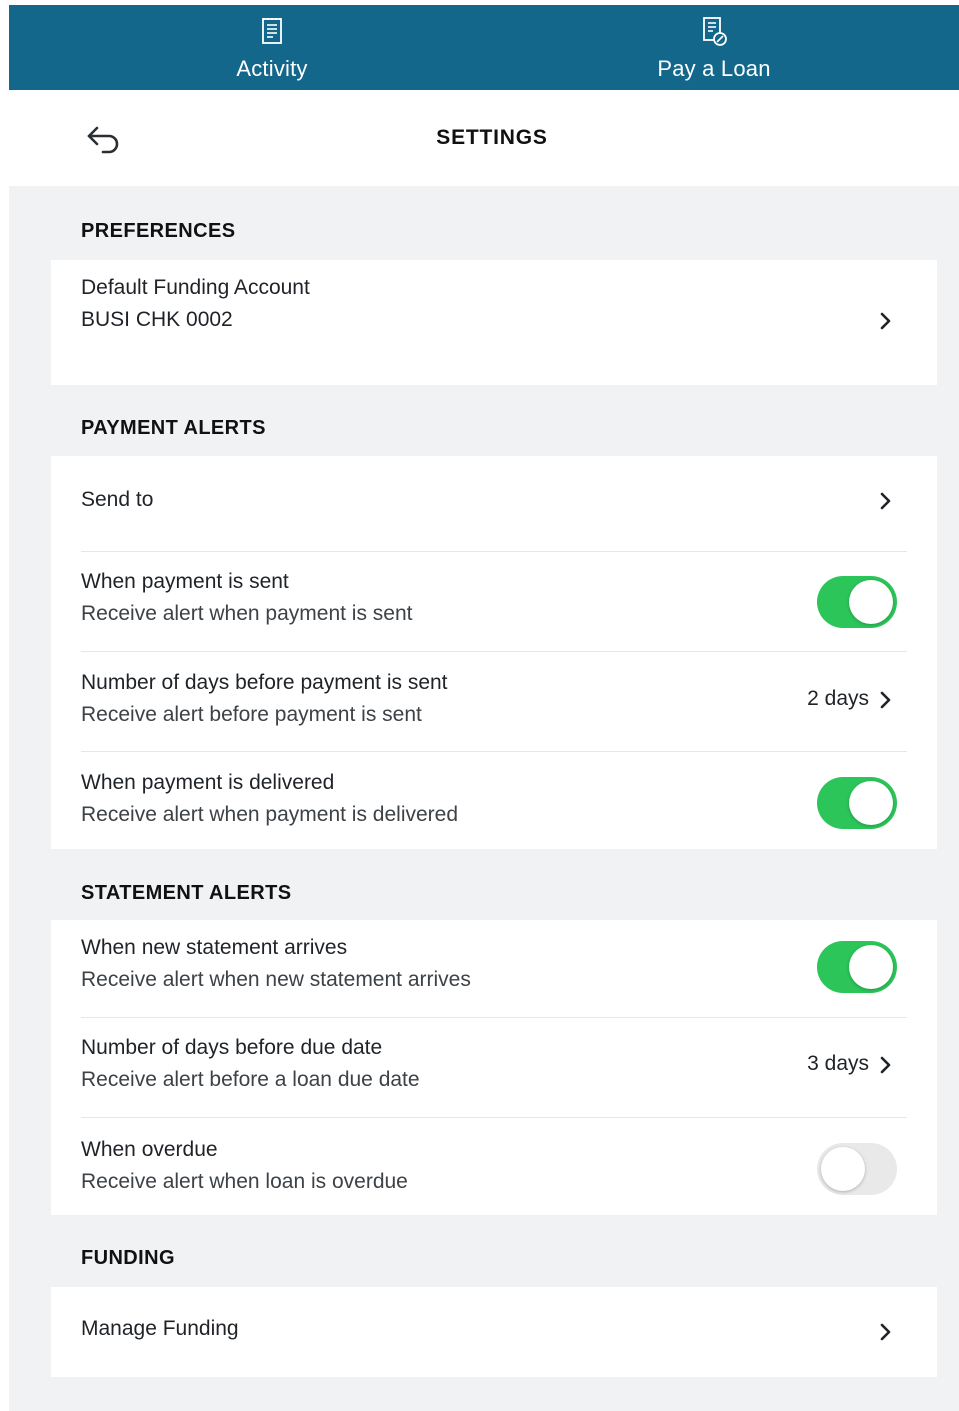 The image size is (959, 1411). I want to click on send-to-row: Send to, so click(494, 504).